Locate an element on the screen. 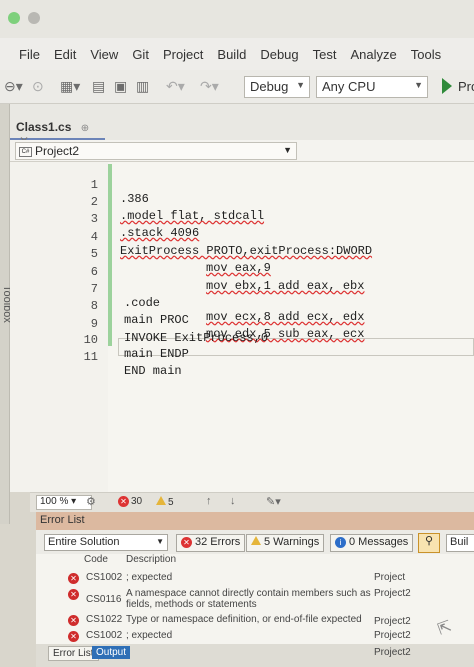  health-icon: ⚙ is located at coordinates (91, 501).